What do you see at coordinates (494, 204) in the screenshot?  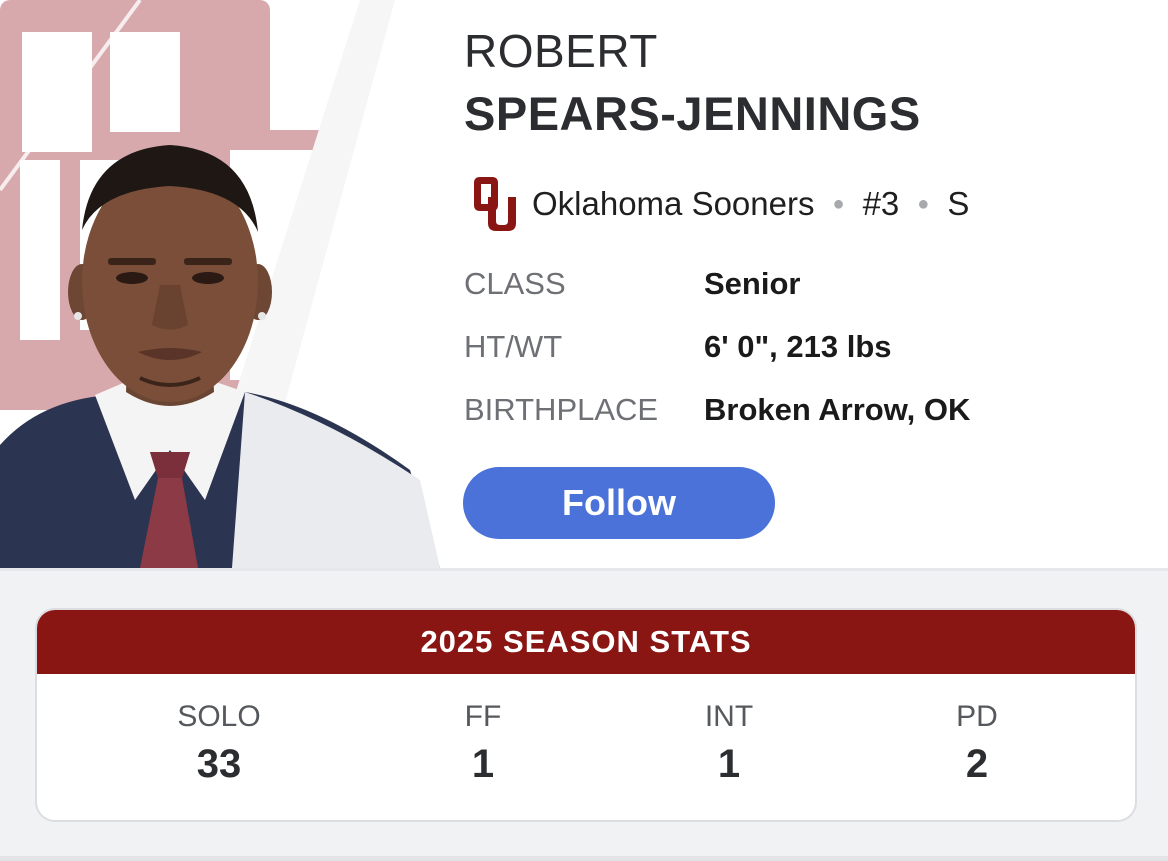 I see `oklahoma-ou-logo-icon` at bounding box center [494, 204].